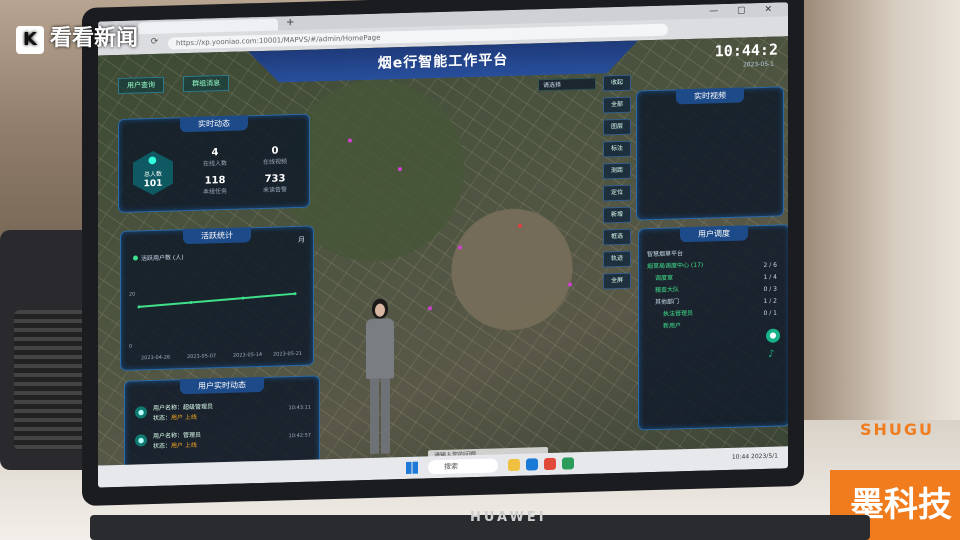  I want to click on tool-locate: 定位, so click(617, 193).